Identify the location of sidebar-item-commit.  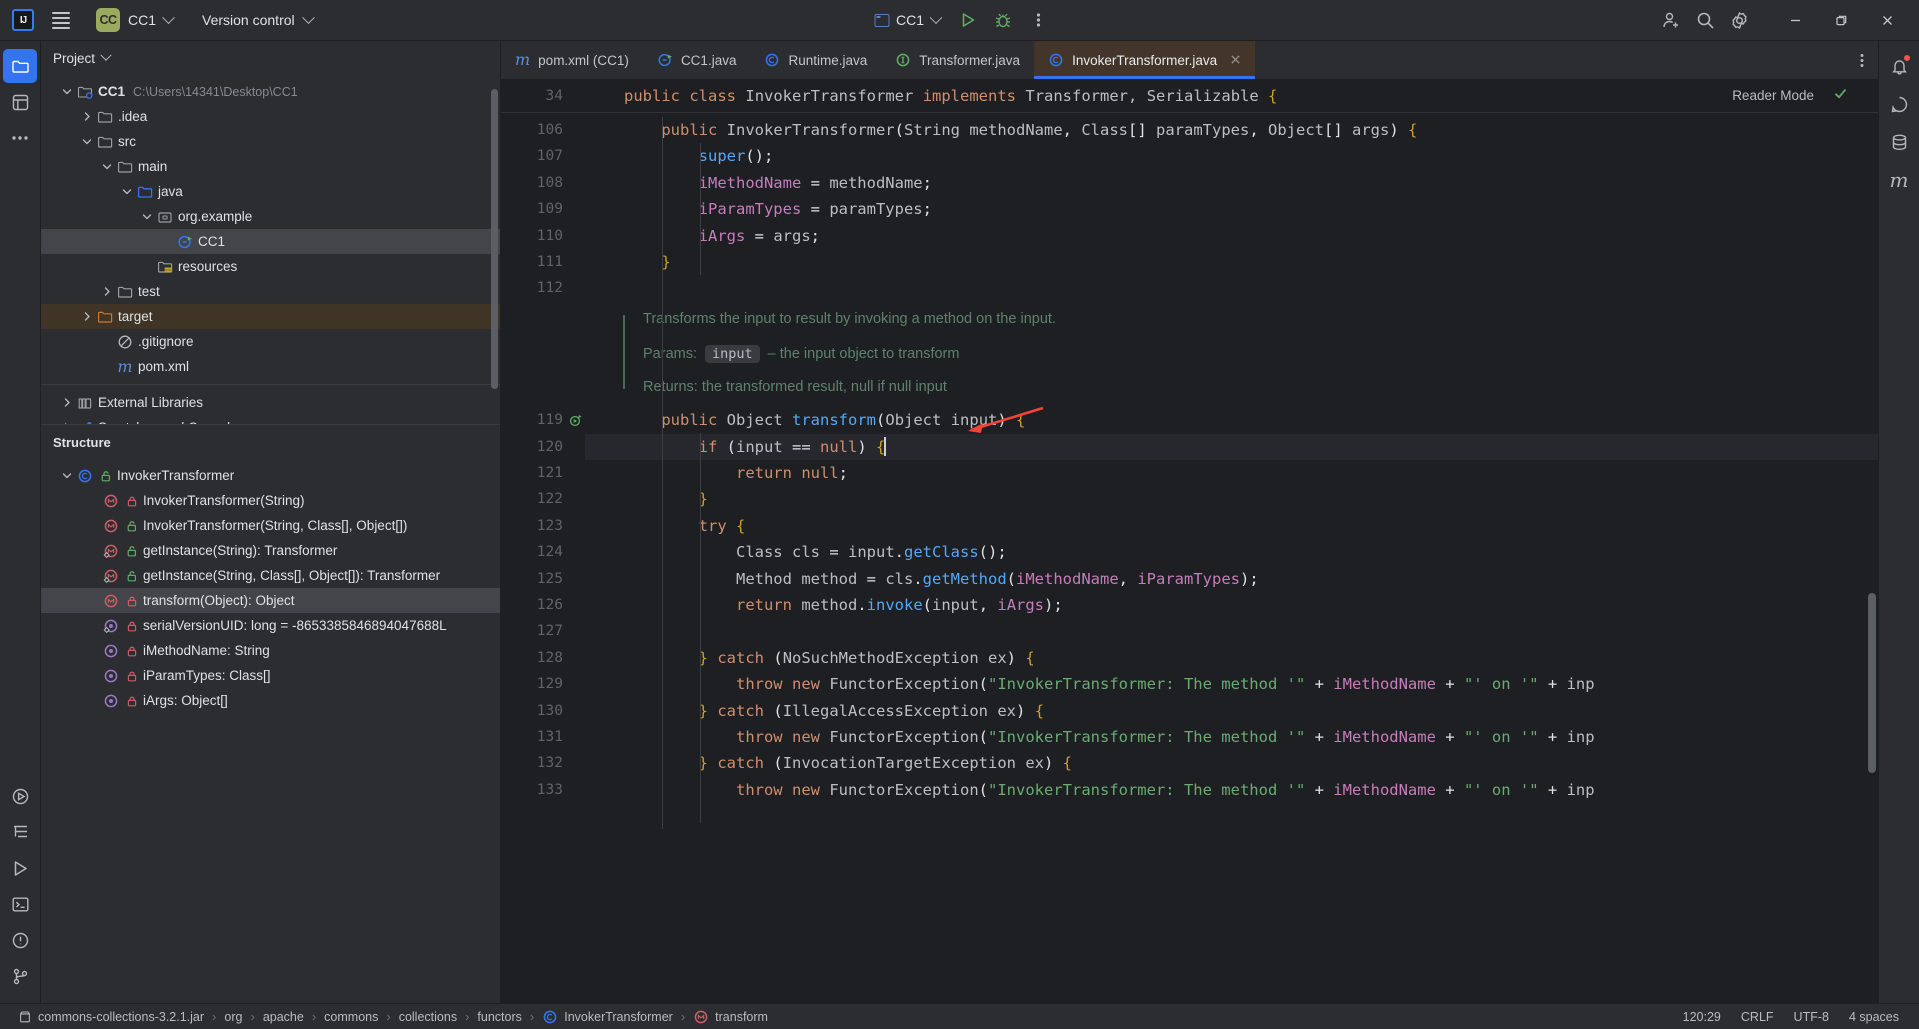
(20, 102).